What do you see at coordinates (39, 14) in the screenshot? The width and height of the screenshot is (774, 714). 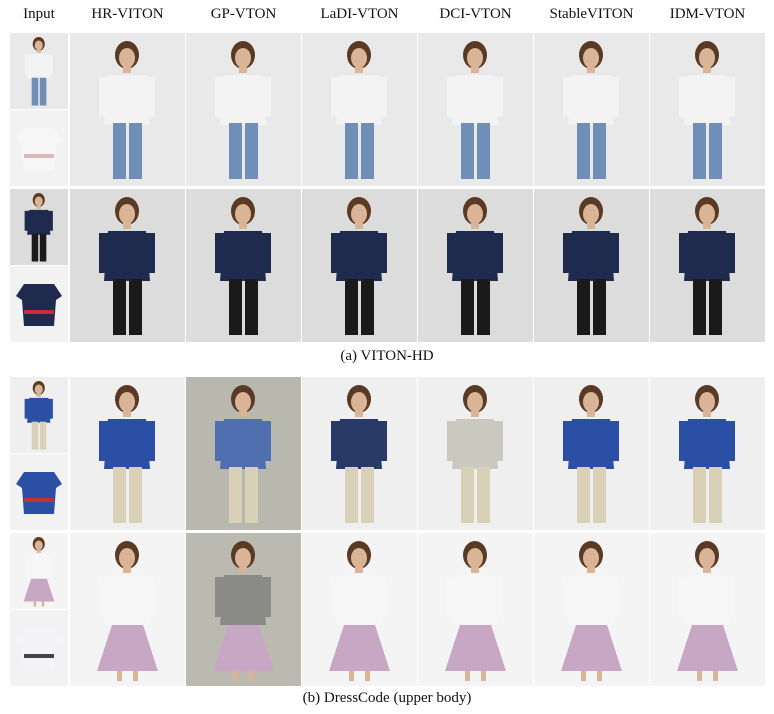 I see `header-input: Input` at bounding box center [39, 14].